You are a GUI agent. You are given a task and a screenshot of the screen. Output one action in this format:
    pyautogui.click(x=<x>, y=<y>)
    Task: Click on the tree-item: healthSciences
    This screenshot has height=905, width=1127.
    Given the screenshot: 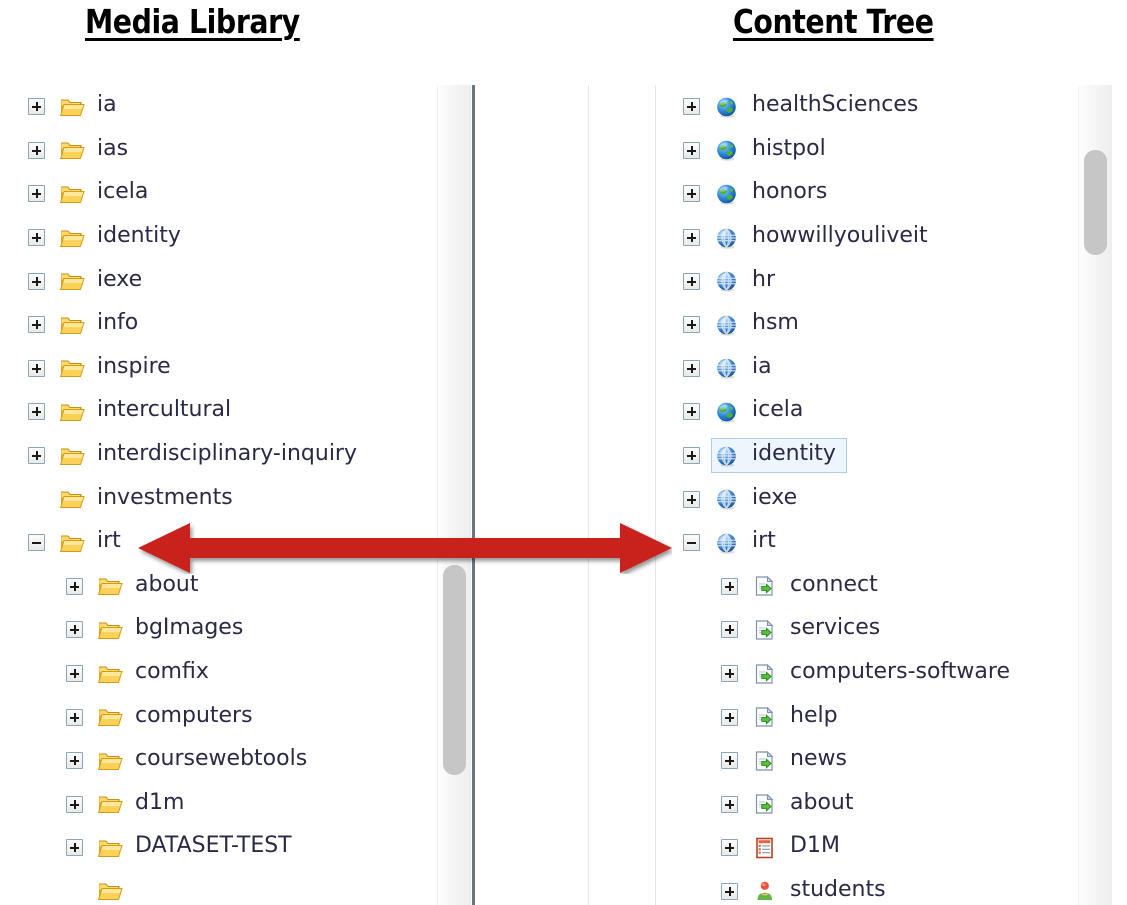 What is the action you would take?
    pyautogui.click(x=820, y=106)
    